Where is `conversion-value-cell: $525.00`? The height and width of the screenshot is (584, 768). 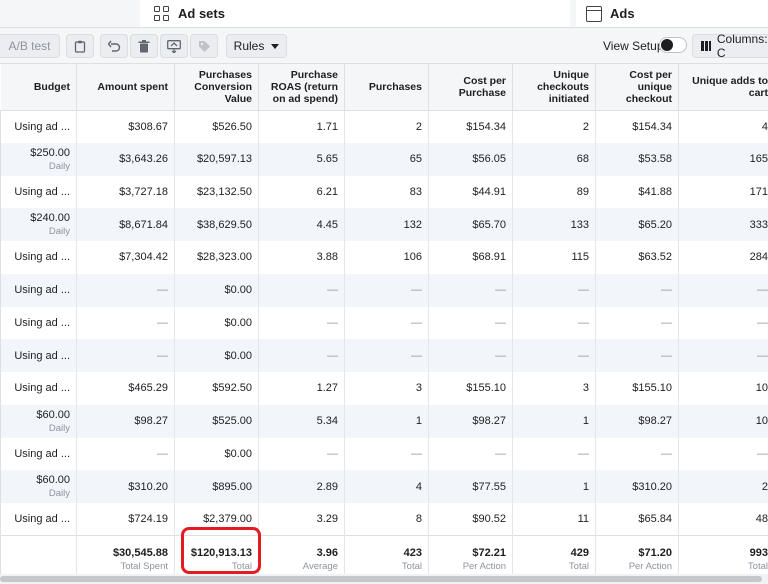 conversion-value-cell: $525.00 is located at coordinates (216, 421).